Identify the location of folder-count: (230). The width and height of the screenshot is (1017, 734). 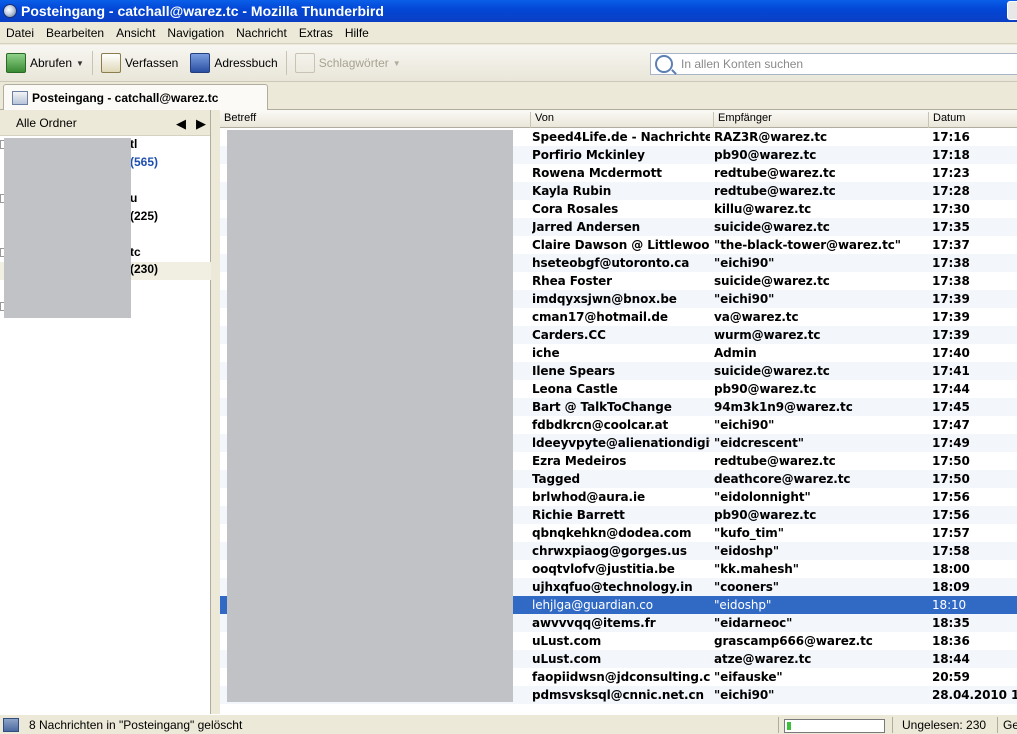
(144, 269).